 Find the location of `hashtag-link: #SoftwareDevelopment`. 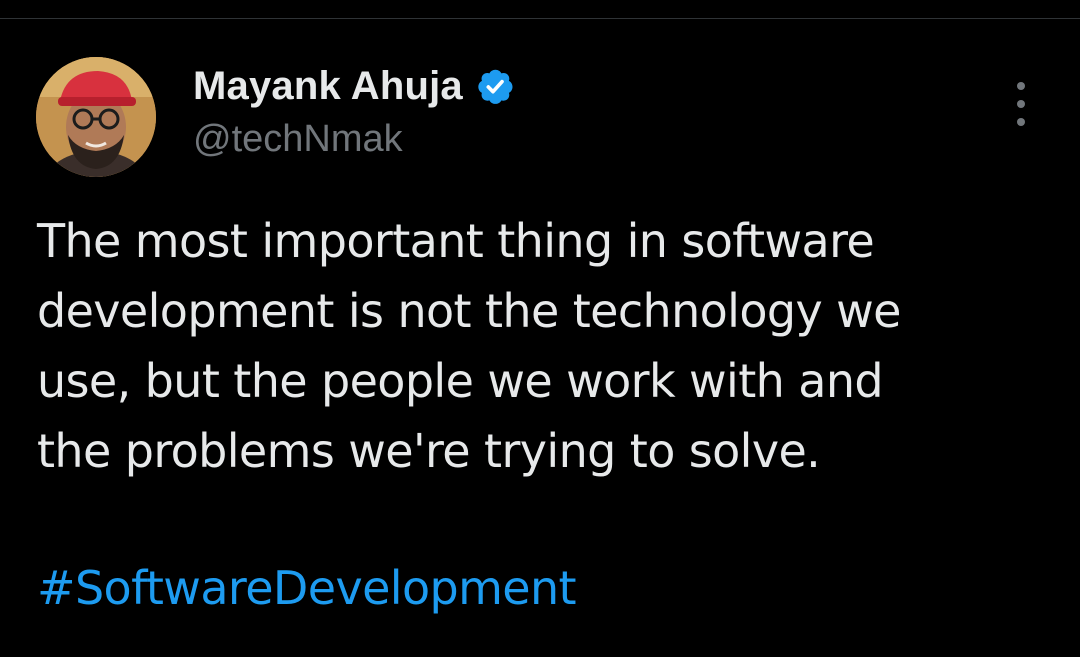

hashtag-link: #SoftwareDevelopment is located at coordinates (307, 588).